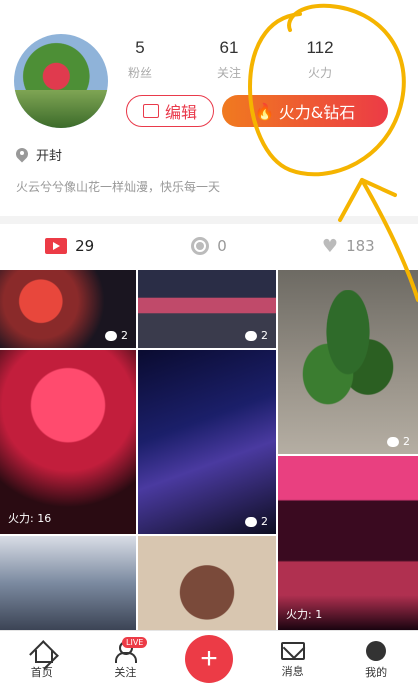  I want to click on camera-icon, so click(200, 246).